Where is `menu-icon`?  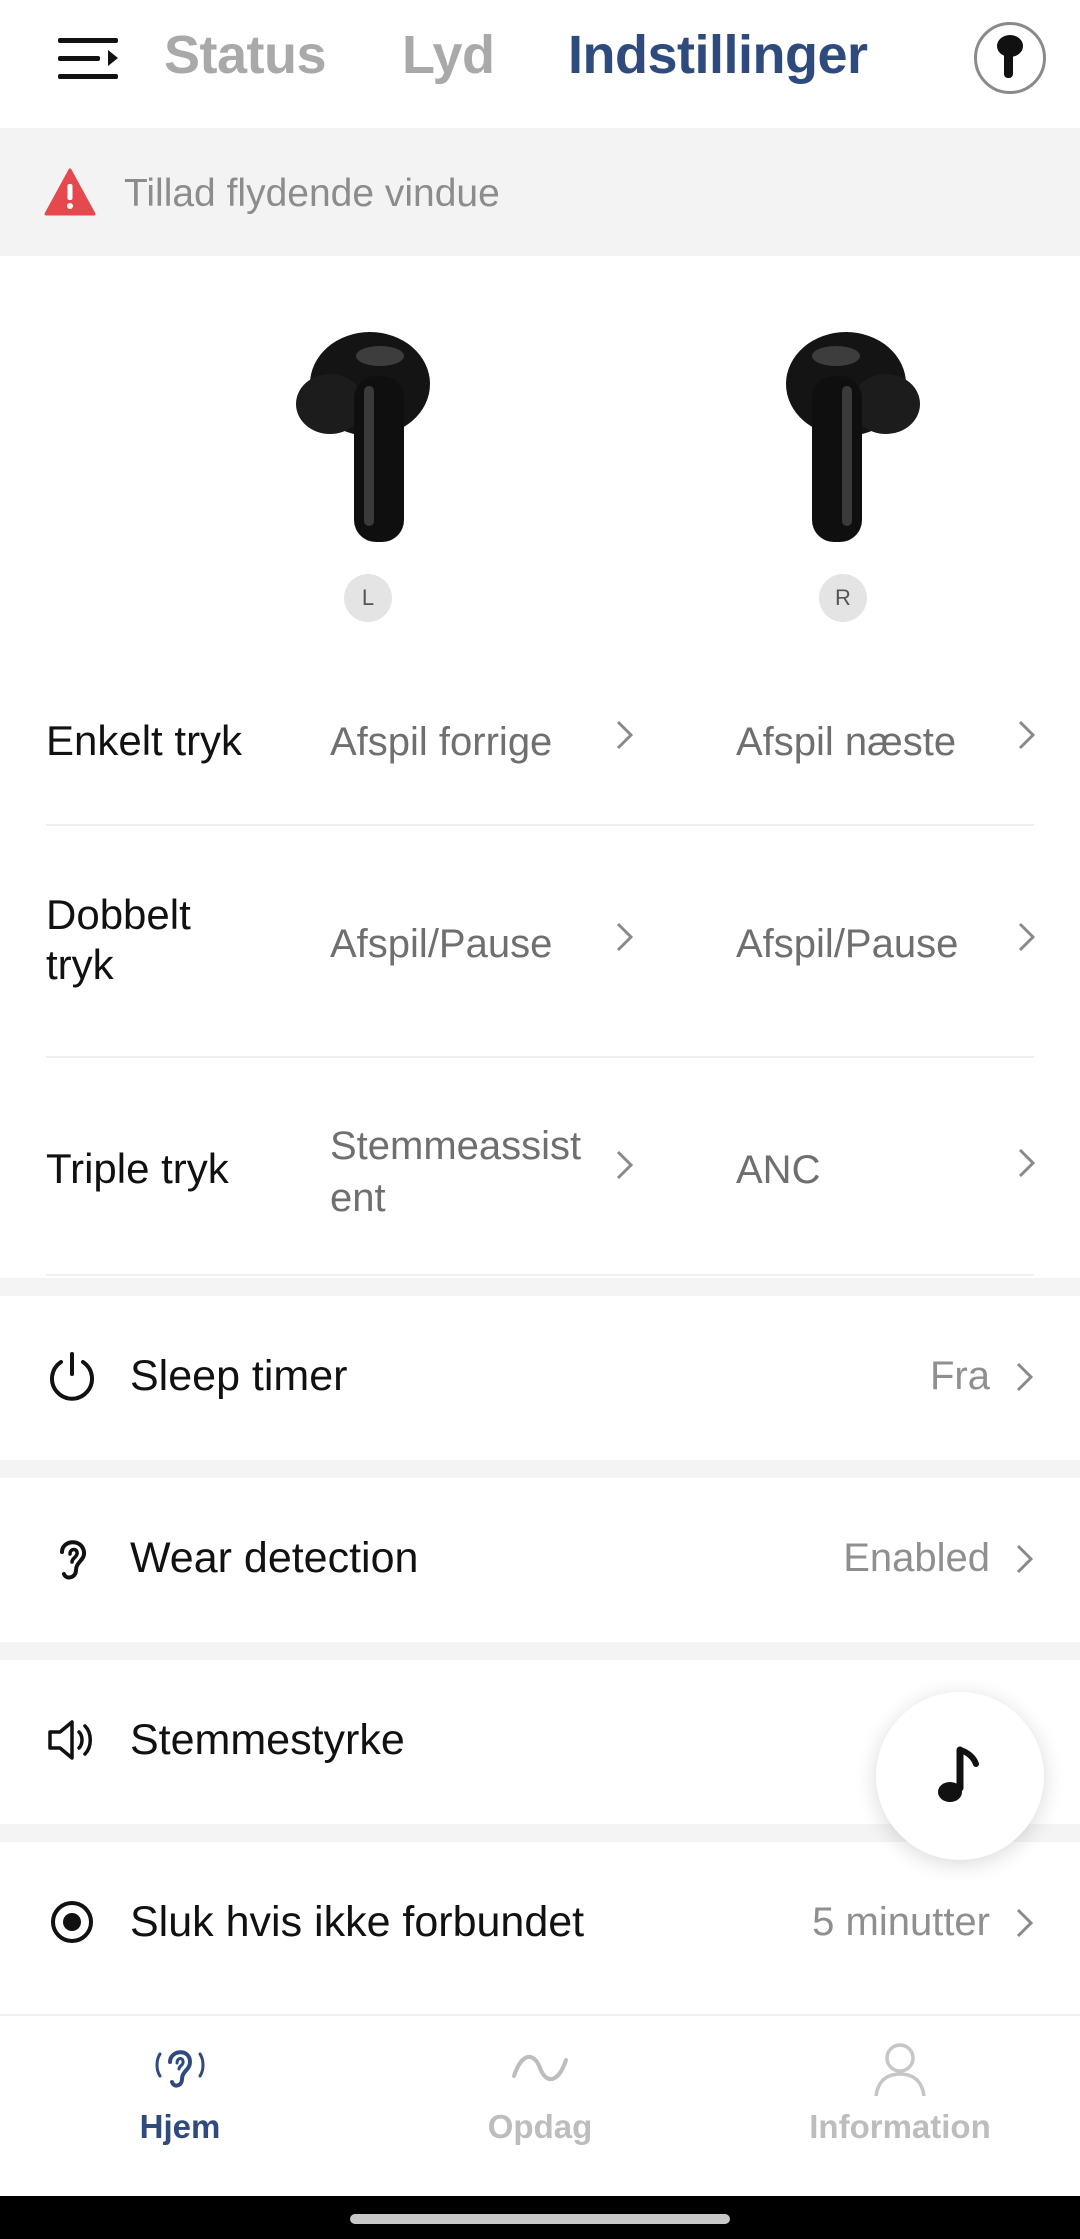
menu-icon is located at coordinates (90, 59).